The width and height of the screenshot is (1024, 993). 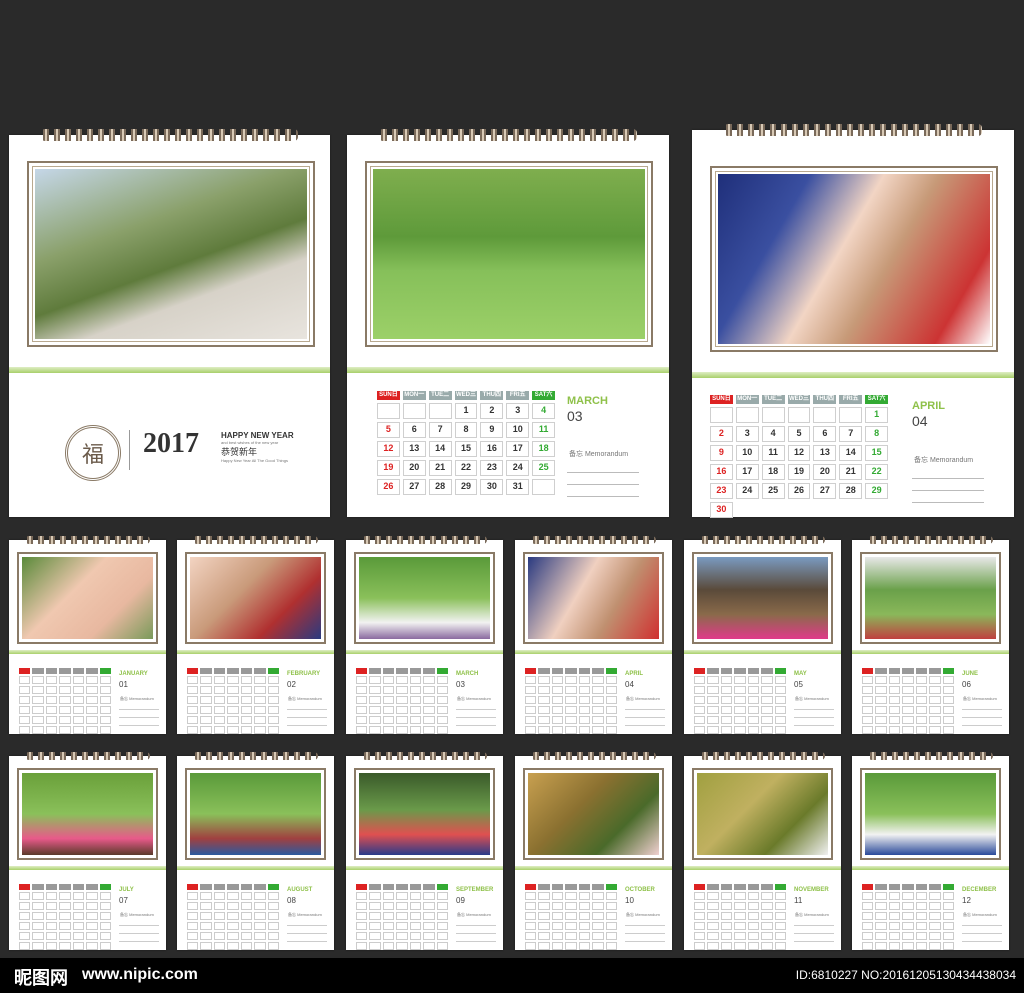 What do you see at coordinates (466, 430) in the screenshot?
I see `day-cell: 8` at bounding box center [466, 430].